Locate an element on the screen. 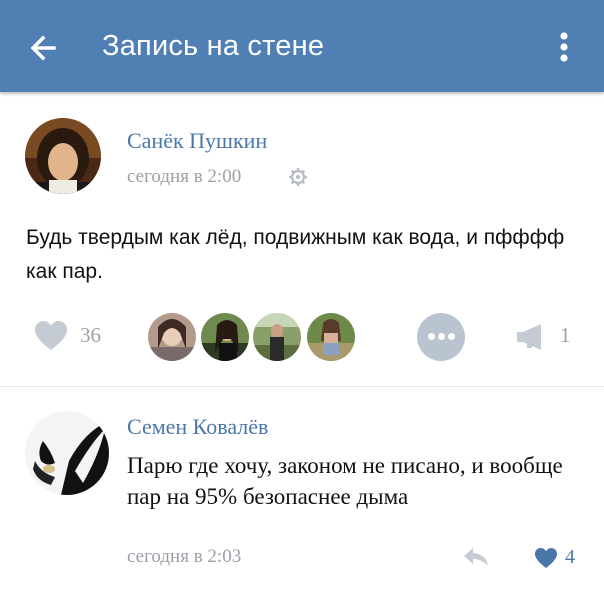  gear-icon is located at coordinates (298, 177).